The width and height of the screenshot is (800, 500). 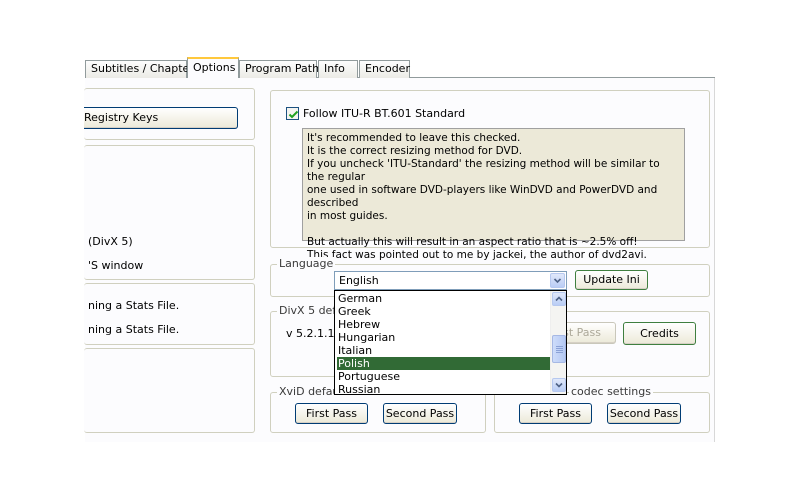 What do you see at coordinates (306, 264) in the screenshot?
I see `language-legend: Language` at bounding box center [306, 264].